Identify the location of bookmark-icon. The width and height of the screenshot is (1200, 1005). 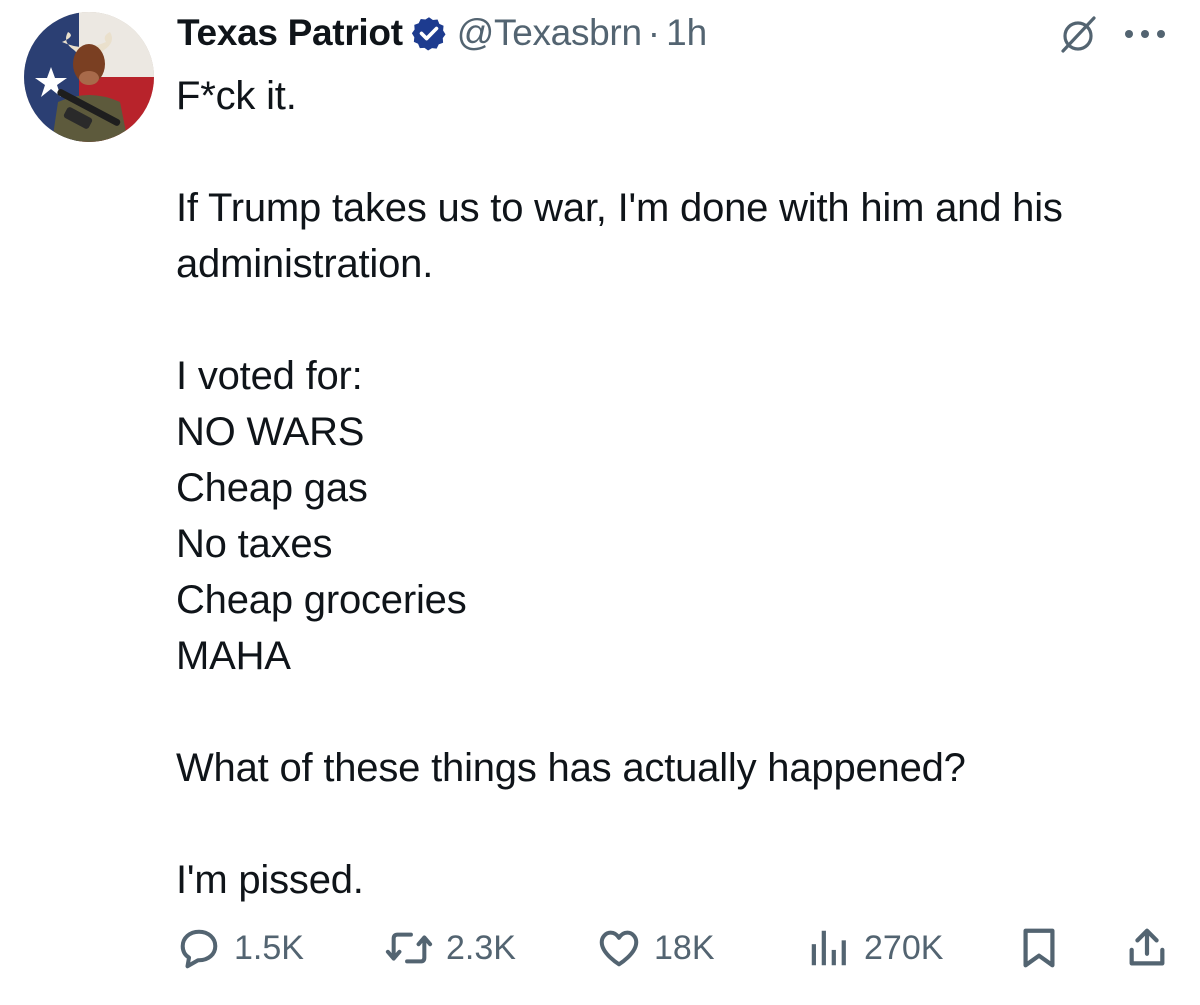
(1039, 948).